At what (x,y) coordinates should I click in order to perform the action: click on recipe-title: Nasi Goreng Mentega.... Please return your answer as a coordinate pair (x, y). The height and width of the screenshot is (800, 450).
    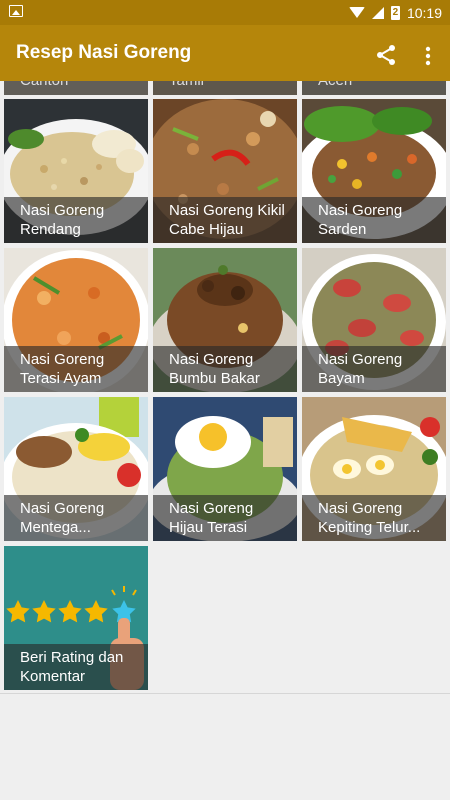
    Looking at the image, I should click on (62, 518).